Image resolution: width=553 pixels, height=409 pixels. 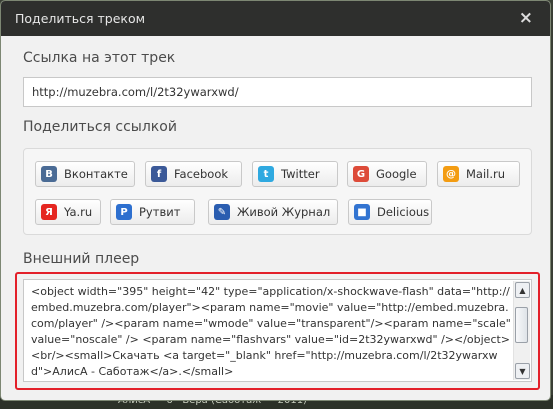 What do you see at coordinates (486, 174) in the screenshot?
I see `share-button-label: Mail.ru` at bounding box center [486, 174].